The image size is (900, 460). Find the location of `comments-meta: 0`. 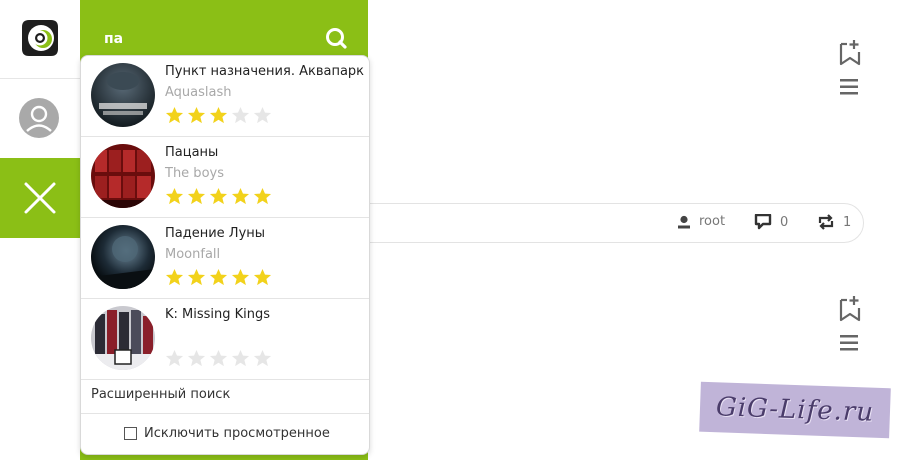

comments-meta: 0 is located at coordinates (771, 222).